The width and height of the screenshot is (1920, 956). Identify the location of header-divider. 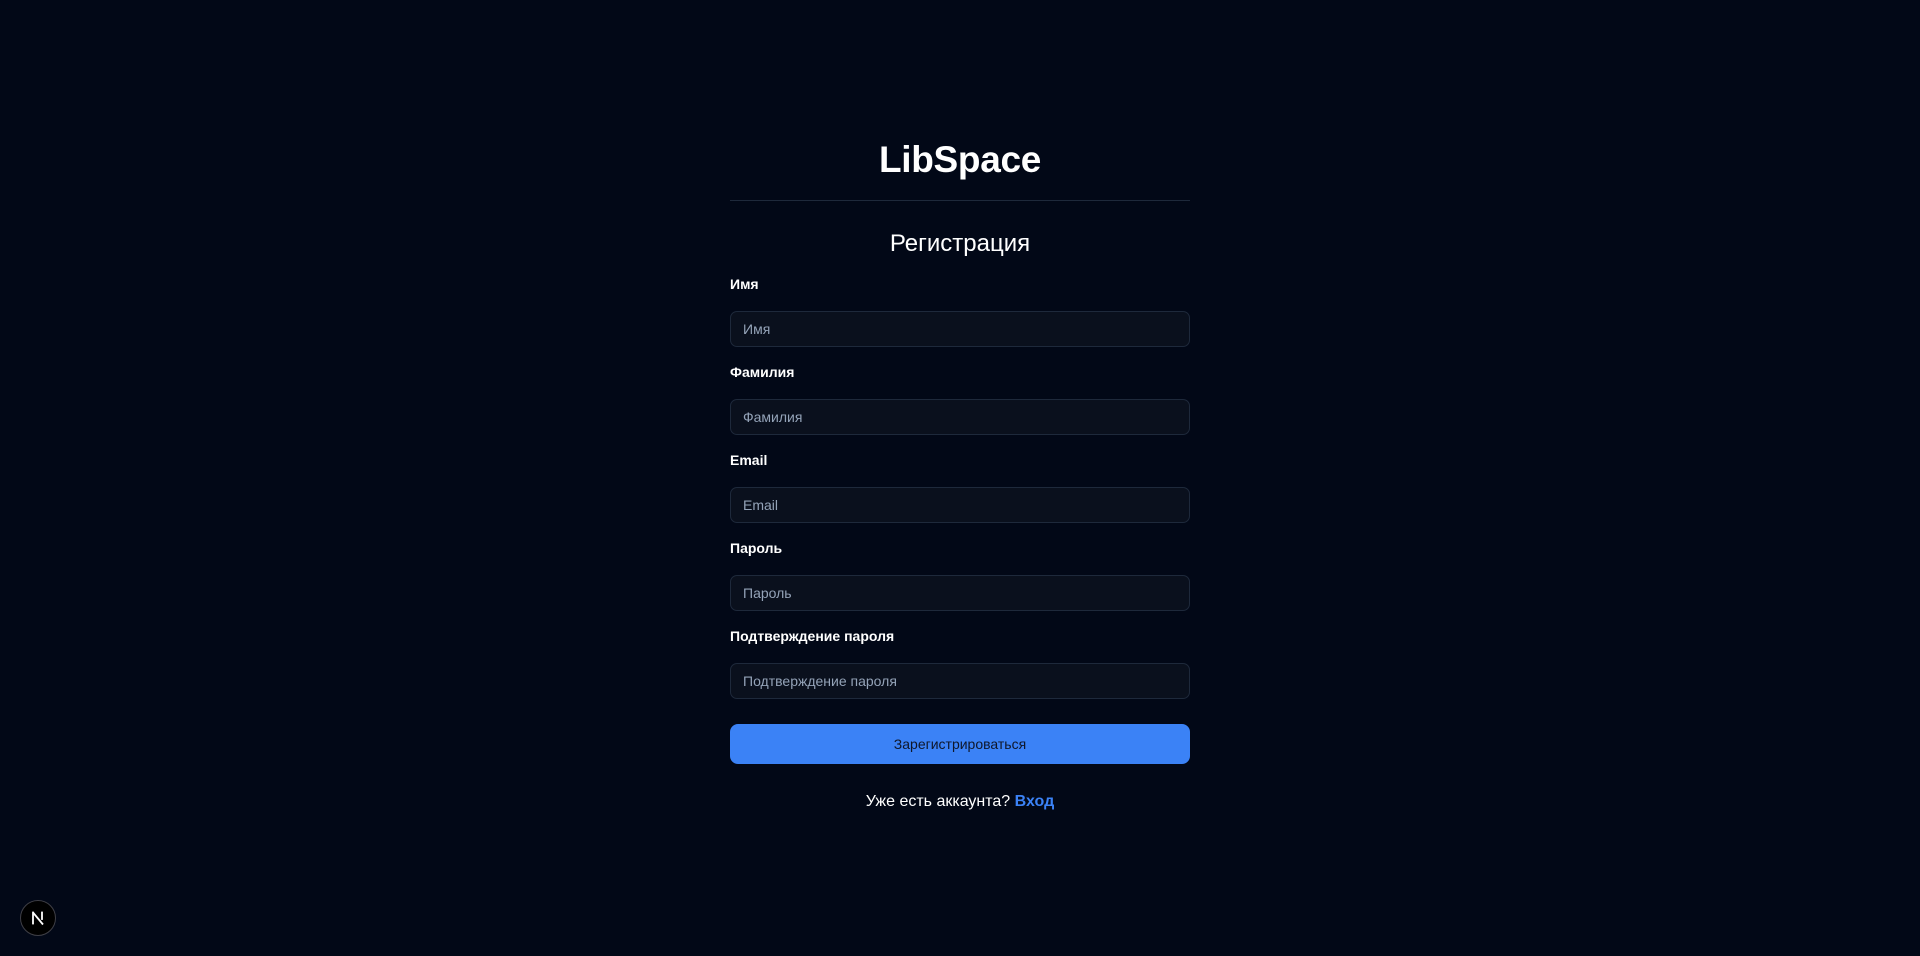
(960, 200).